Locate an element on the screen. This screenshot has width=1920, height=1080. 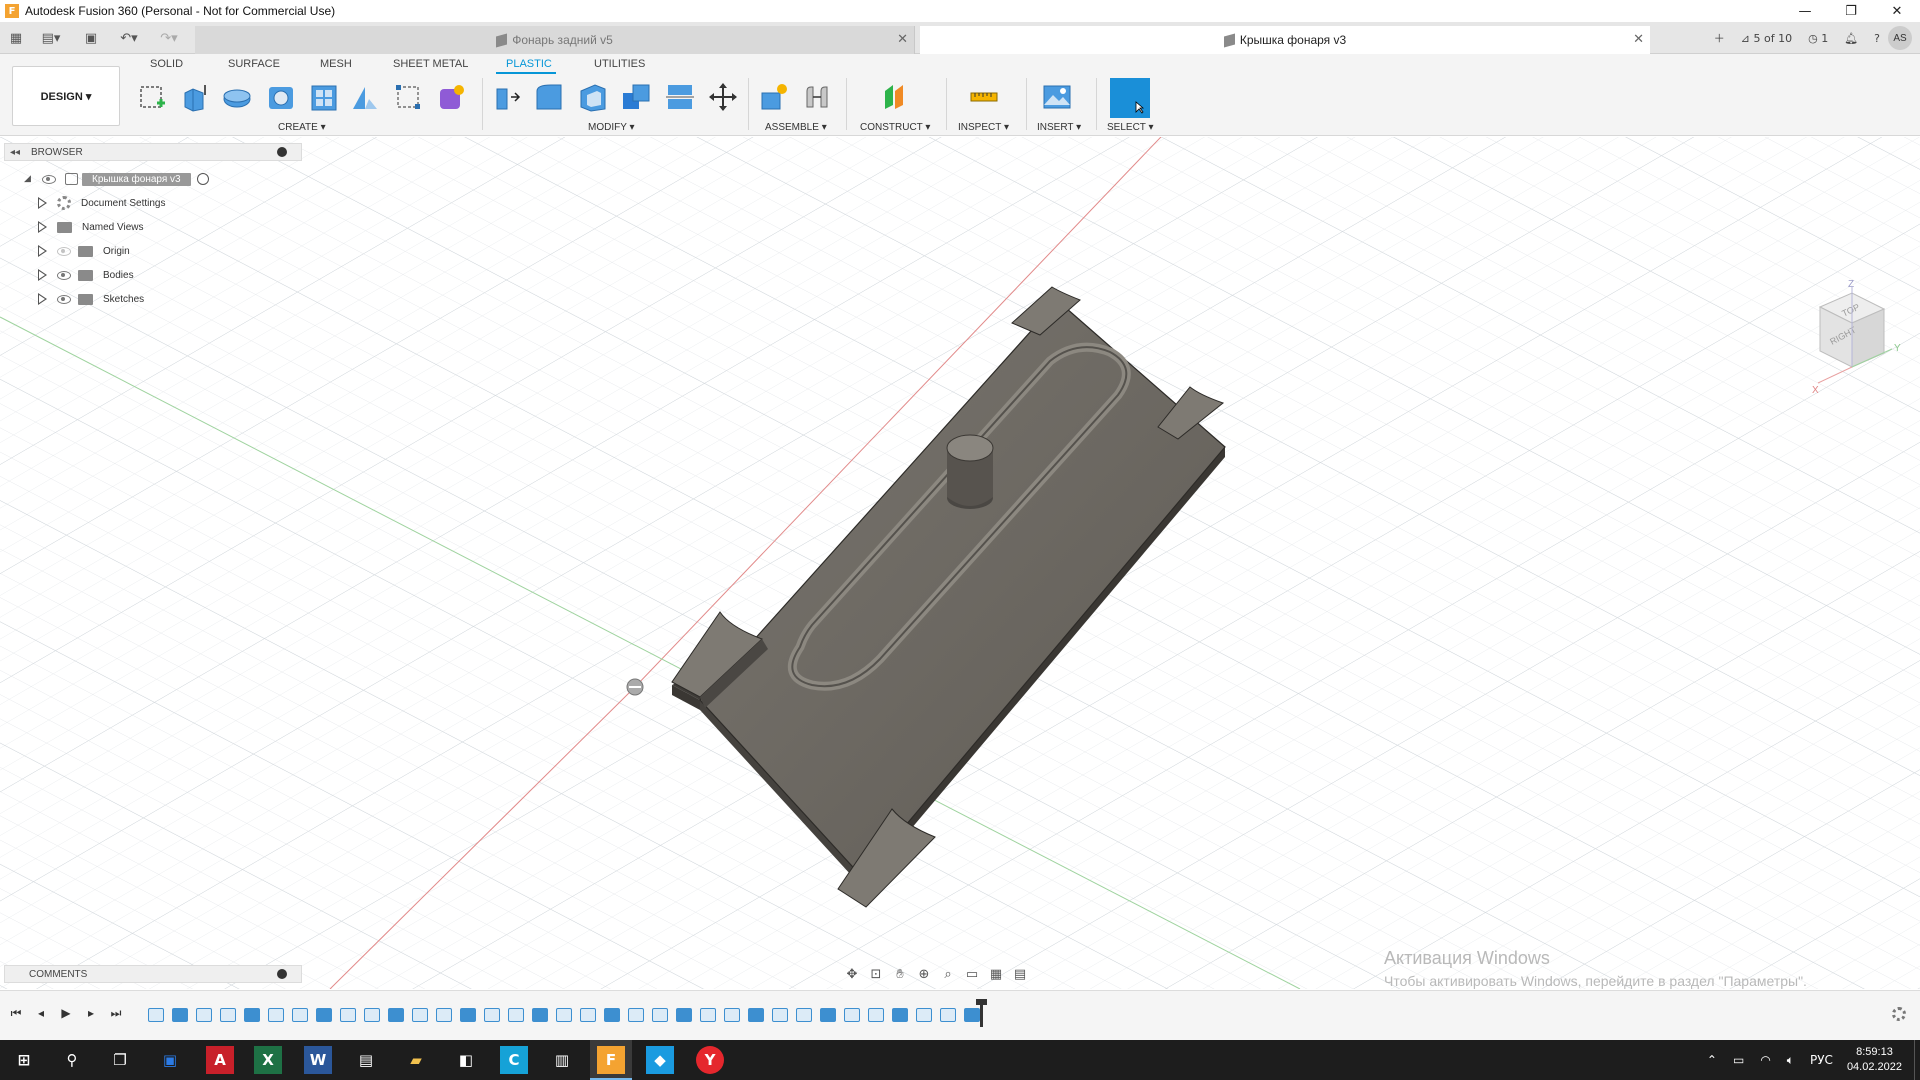
browser-item-document-settings: Document Settings is located at coordinates (102, 203).